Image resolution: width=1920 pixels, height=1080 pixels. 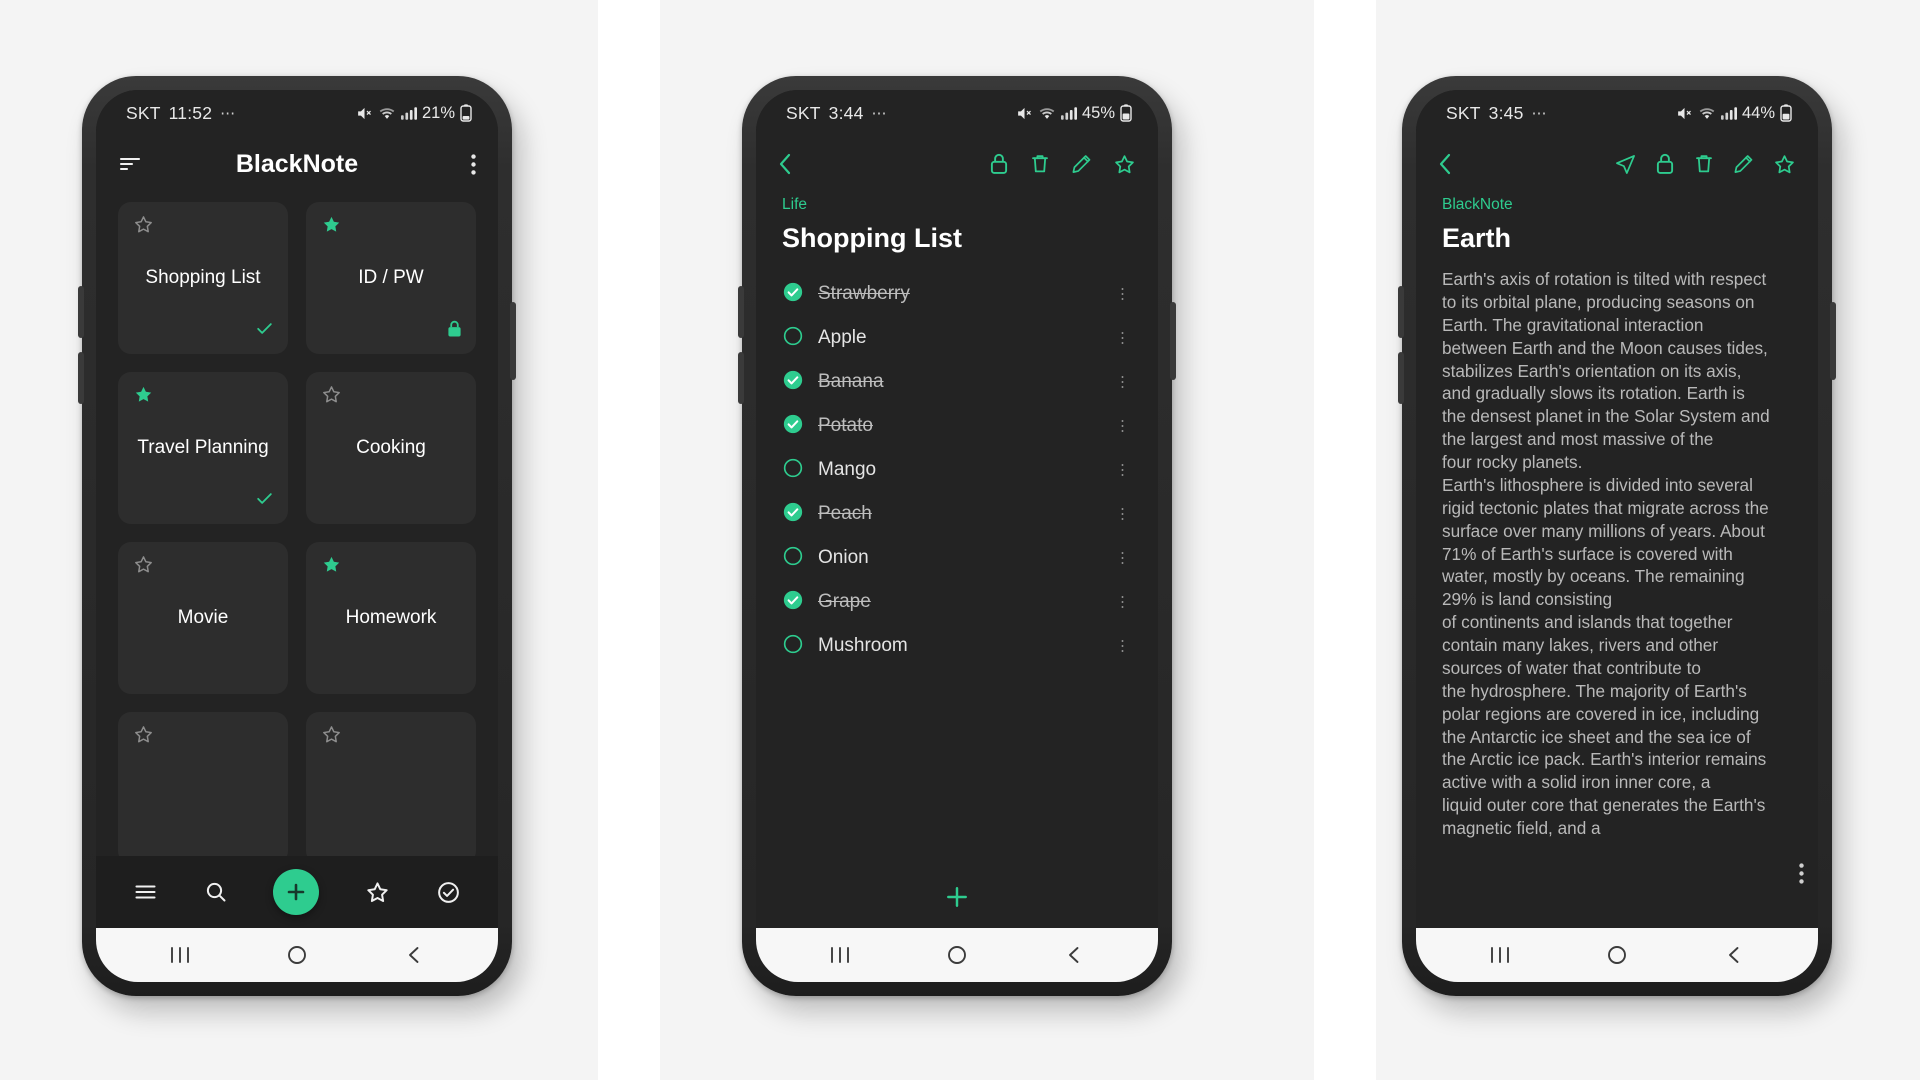 I want to click on checklist-item-label: Onion, so click(x=843, y=557).